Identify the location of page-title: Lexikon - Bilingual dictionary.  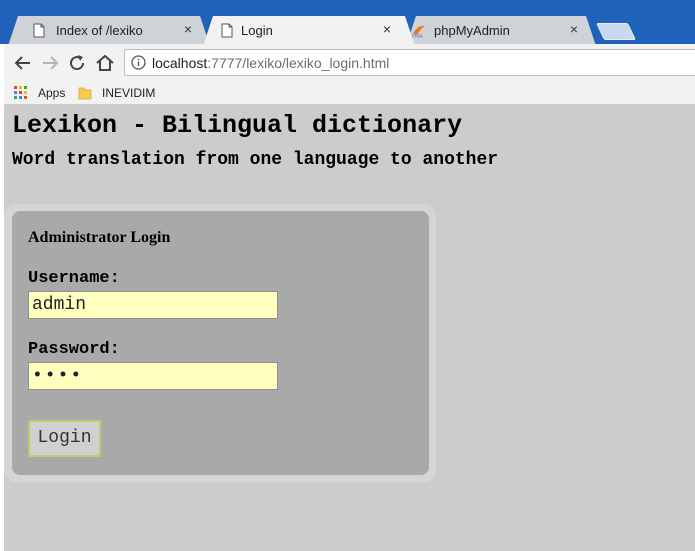
(237, 125).